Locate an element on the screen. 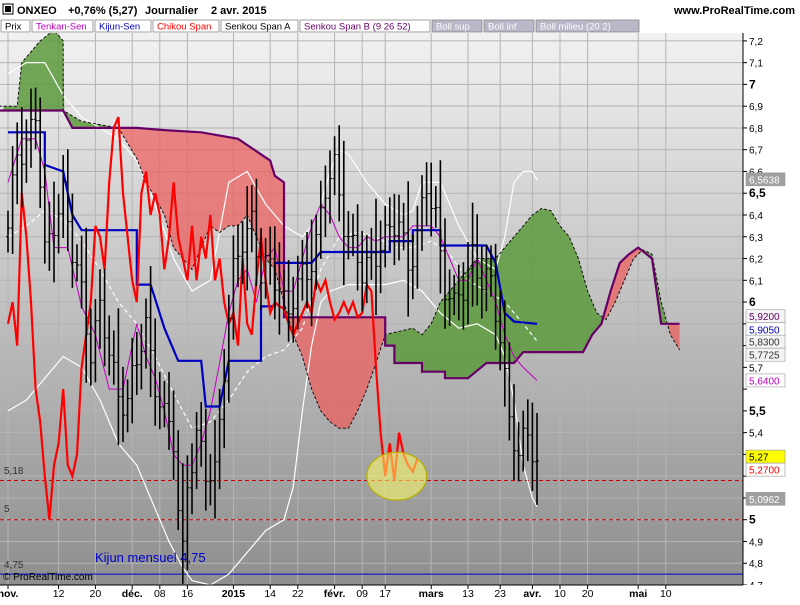 The width and height of the screenshot is (800, 605). x-tick-label: avr. is located at coordinates (532, 594).